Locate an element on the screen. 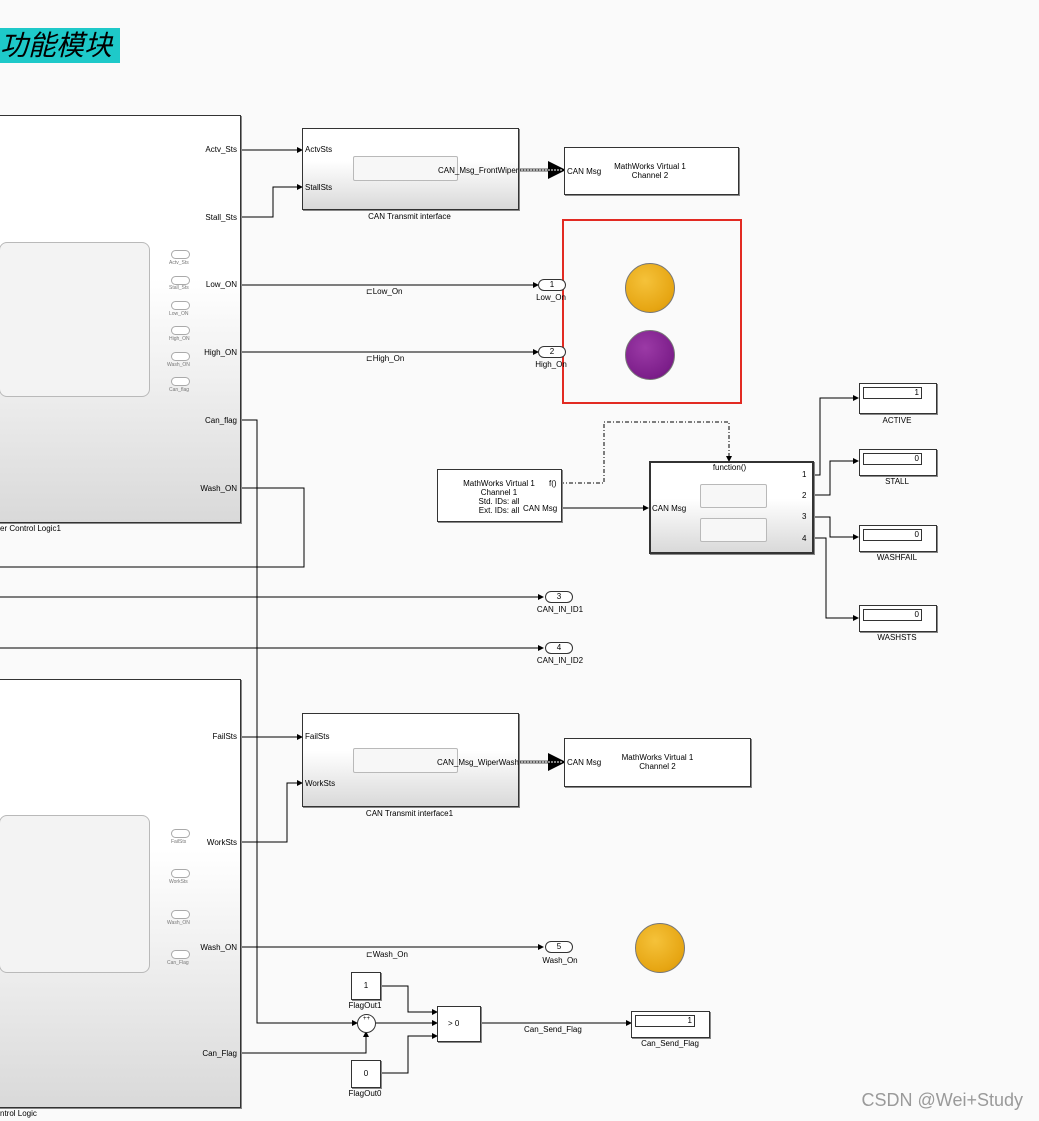 This screenshot has width=1039, height=1121. can-tx1-out-msg: CAN_Msg_FrontWiper is located at coordinates (478, 170).